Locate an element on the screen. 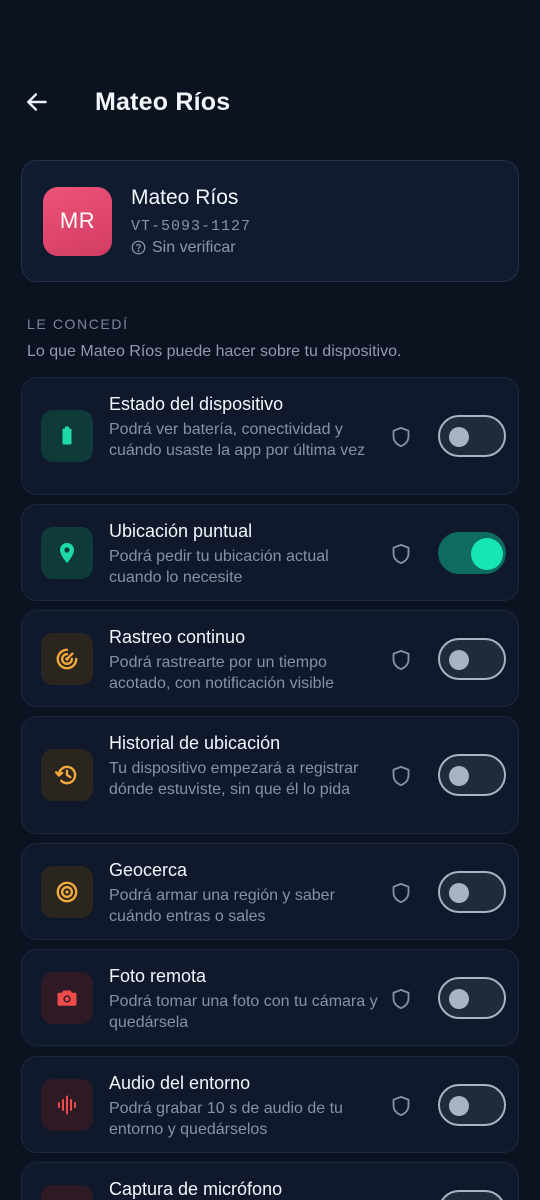 This screenshot has height=1200, width=540. permission-title: Ubicación puntual is located at coordinates (181, 531).